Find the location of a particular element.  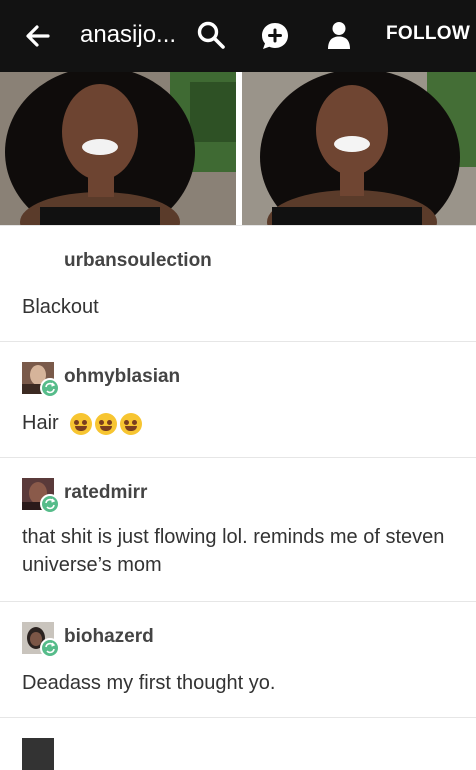

message-icon is located at coordinates (275, 36).